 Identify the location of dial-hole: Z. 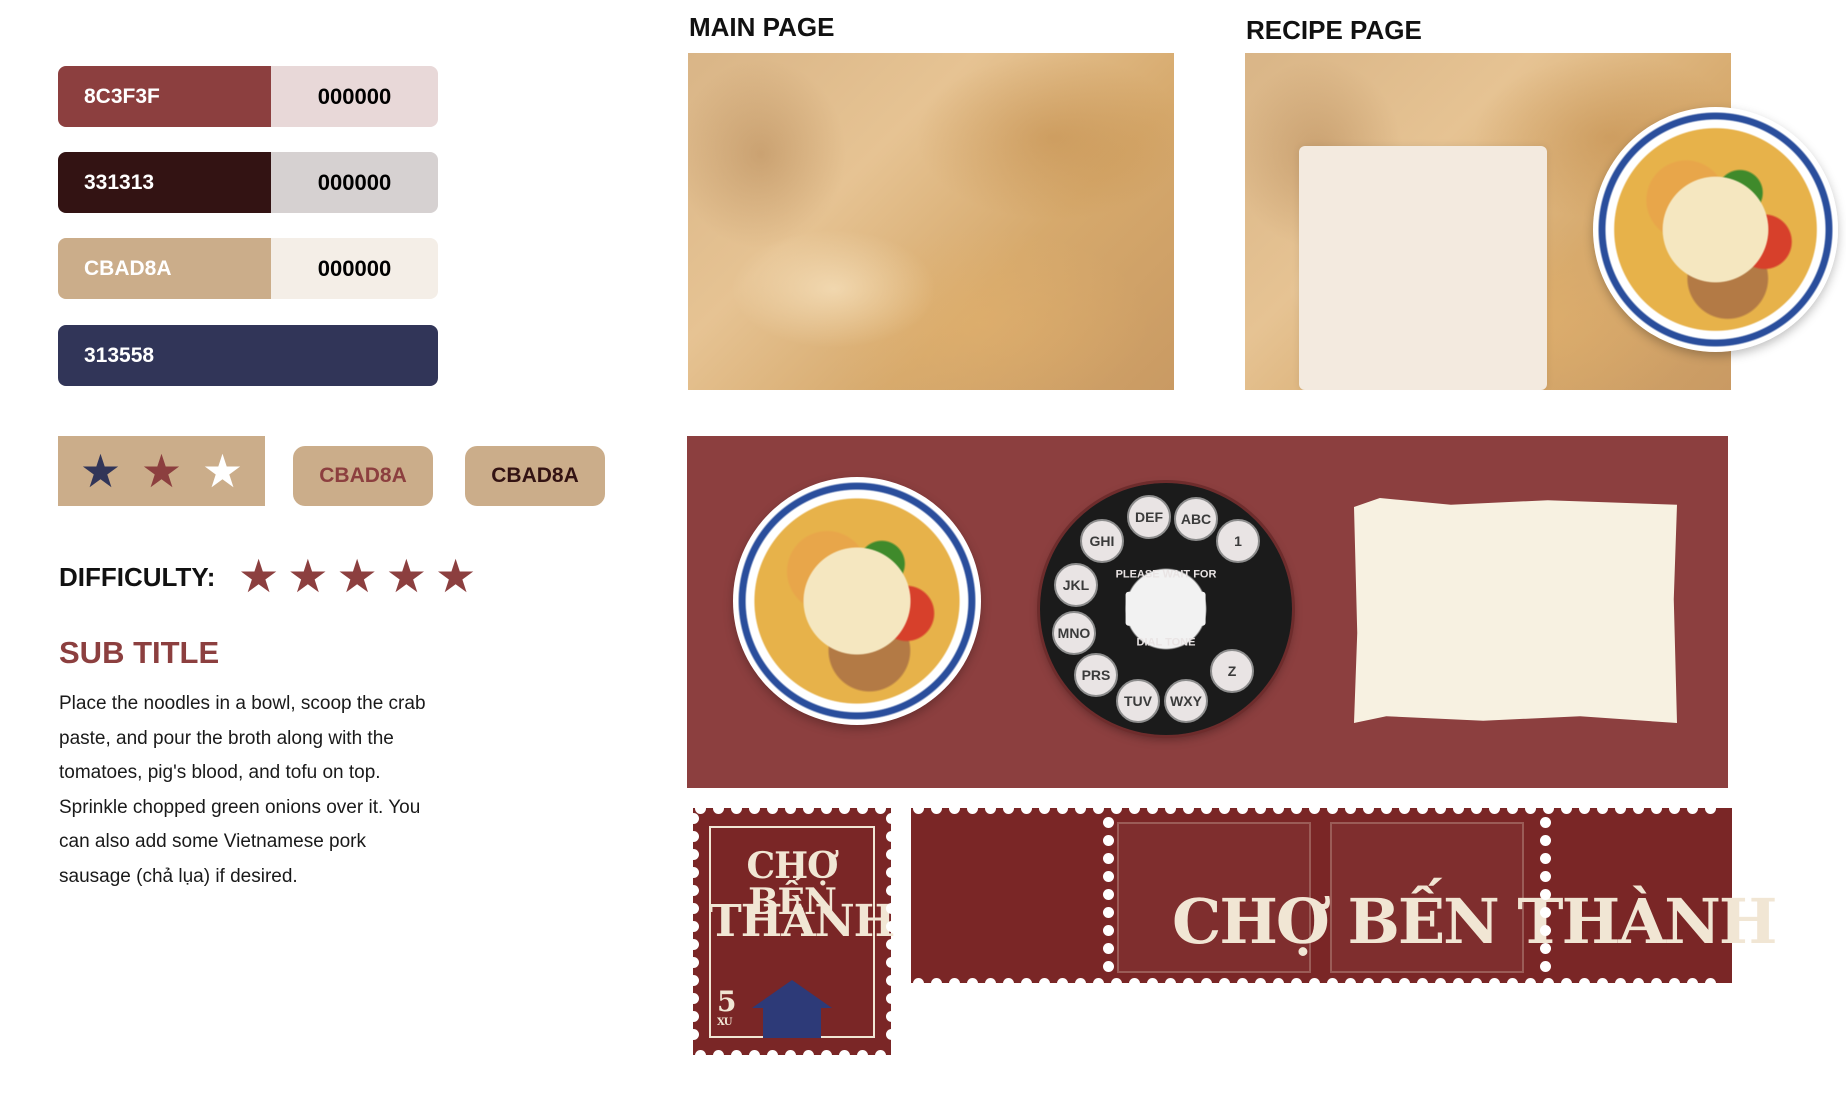
(1232, 671).